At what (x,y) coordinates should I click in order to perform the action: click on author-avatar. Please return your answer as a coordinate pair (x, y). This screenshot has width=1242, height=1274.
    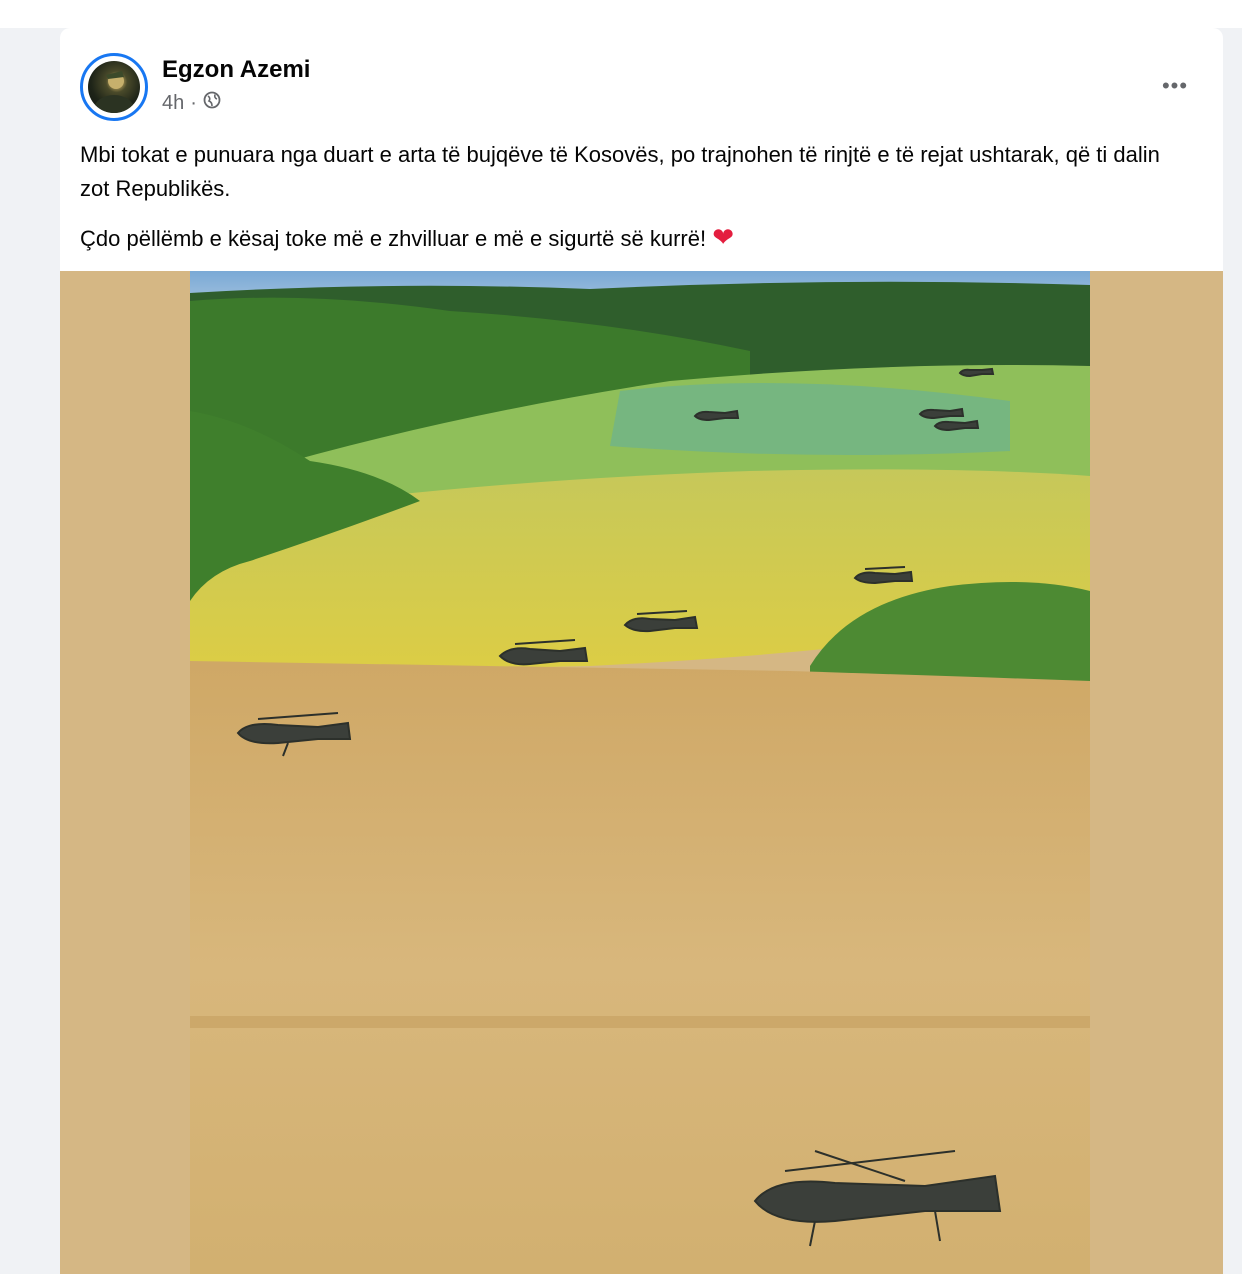
    Looking at the image, I should click on (114, 87).